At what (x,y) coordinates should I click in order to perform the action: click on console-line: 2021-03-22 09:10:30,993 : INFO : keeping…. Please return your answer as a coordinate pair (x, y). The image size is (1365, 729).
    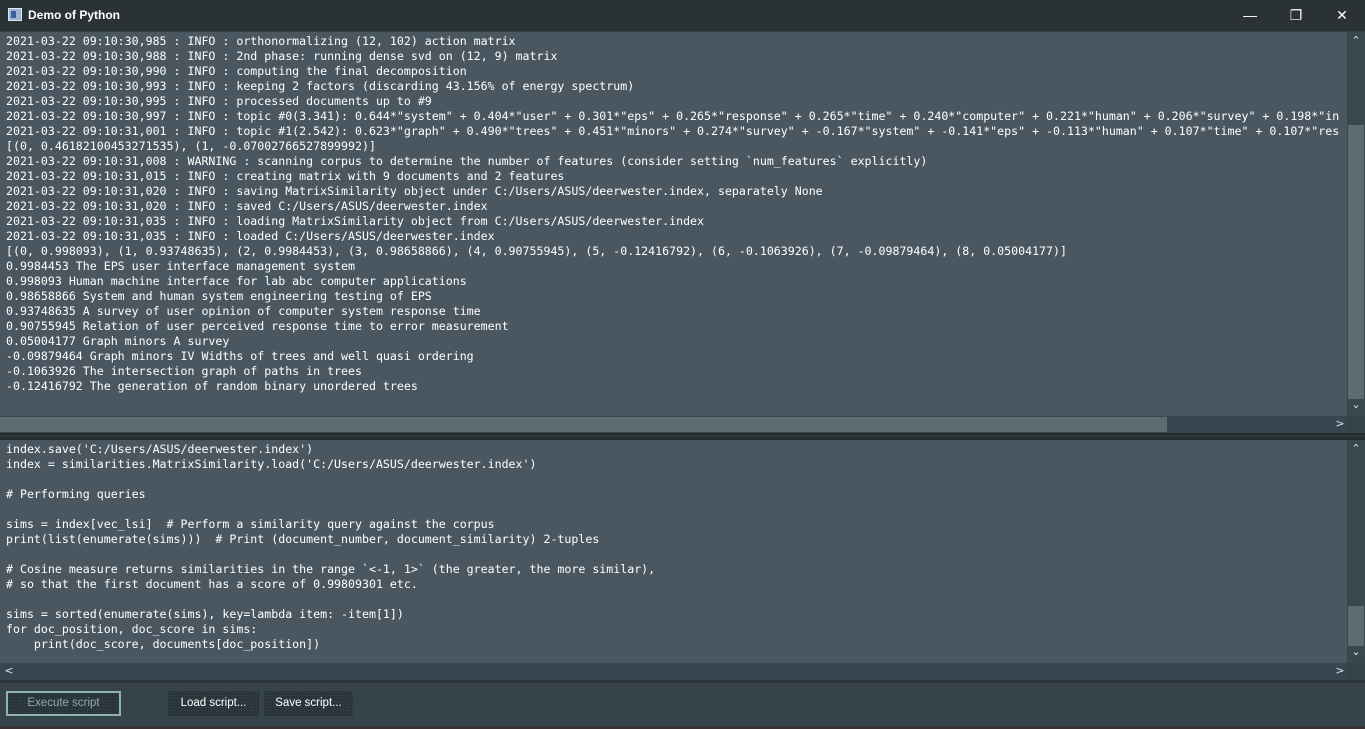
    Looking at the image, I should click on (320, 86).